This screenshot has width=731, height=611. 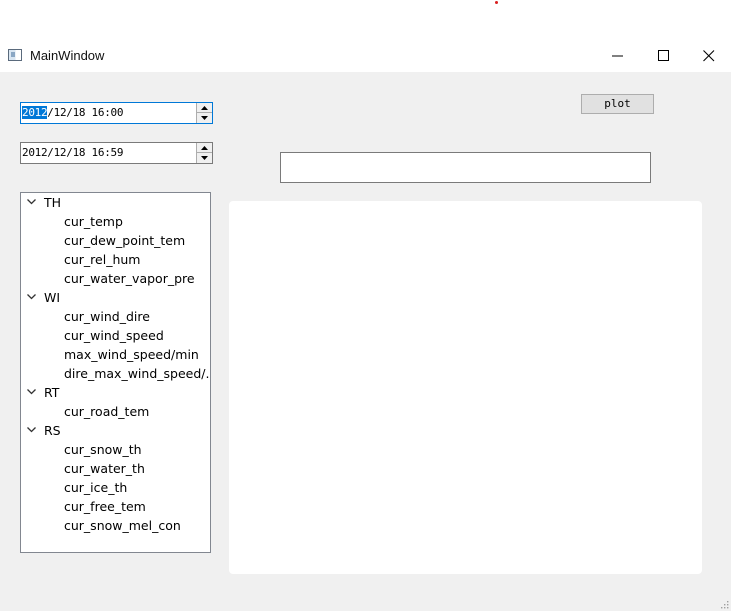 I want to click on tree-item: cur_wind_dire, so click(x=107, y=316).